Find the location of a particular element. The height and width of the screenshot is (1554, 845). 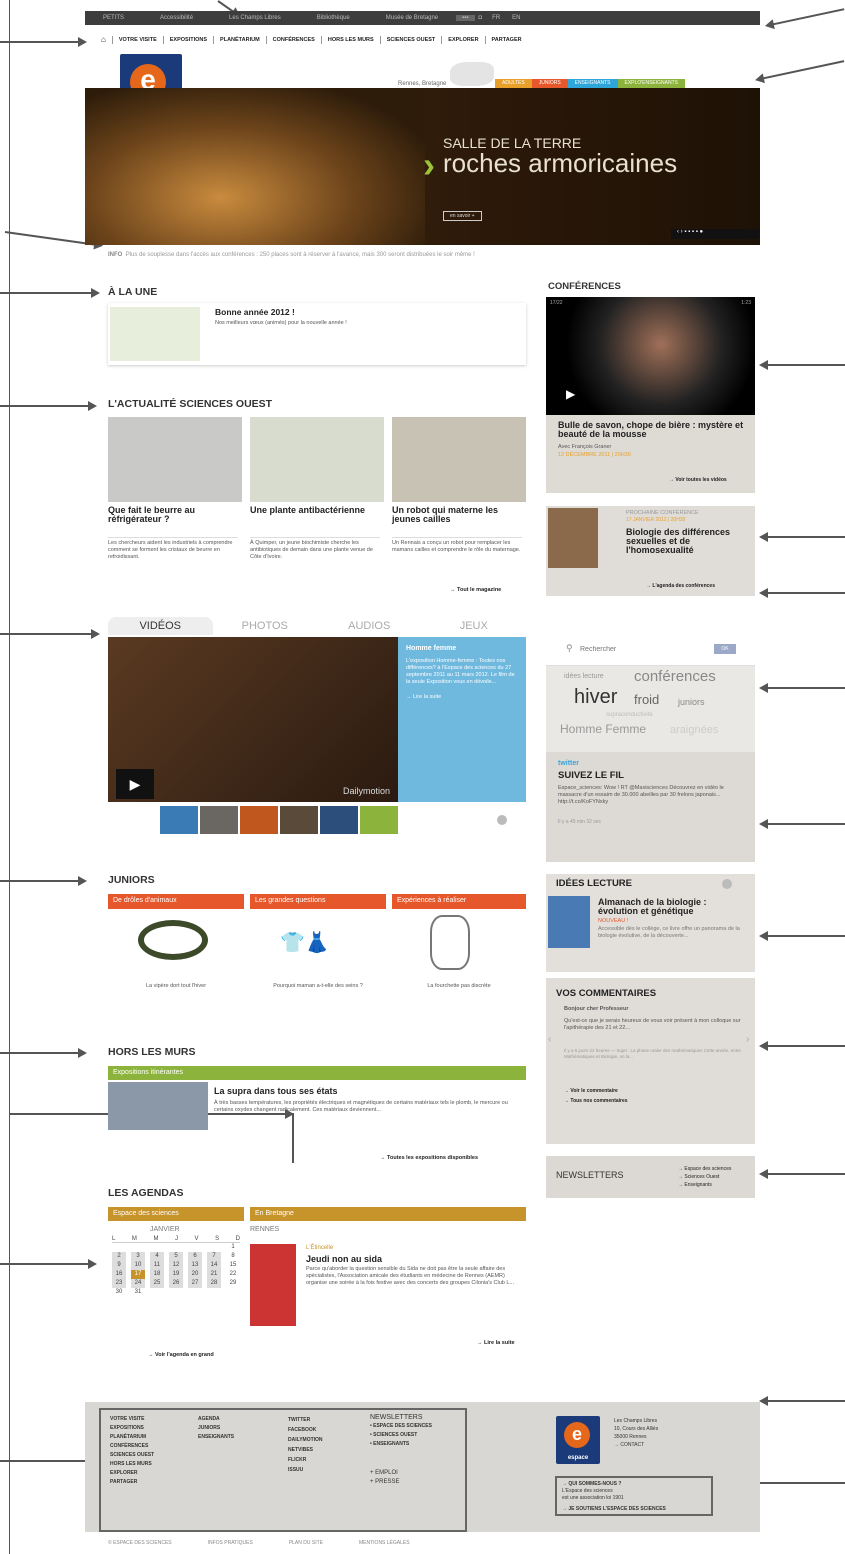

tag-link: supraconductivité is located at coordinates (629, 715).